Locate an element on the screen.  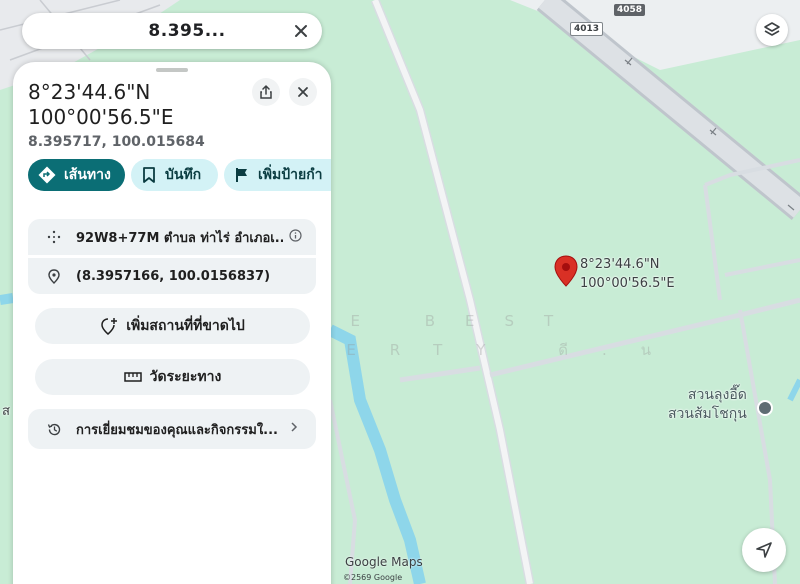
location-outline-icon is located at coordinates (54, 276).